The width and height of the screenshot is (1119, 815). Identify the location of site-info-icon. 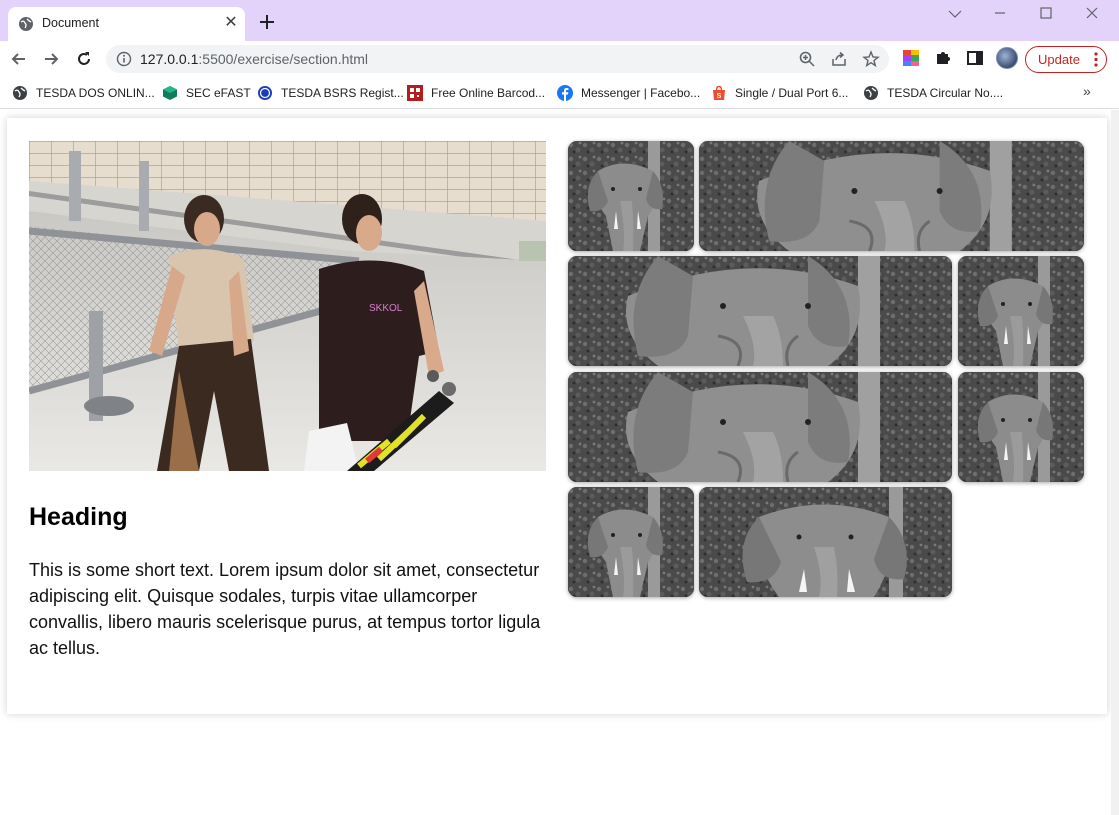
(124, 59).